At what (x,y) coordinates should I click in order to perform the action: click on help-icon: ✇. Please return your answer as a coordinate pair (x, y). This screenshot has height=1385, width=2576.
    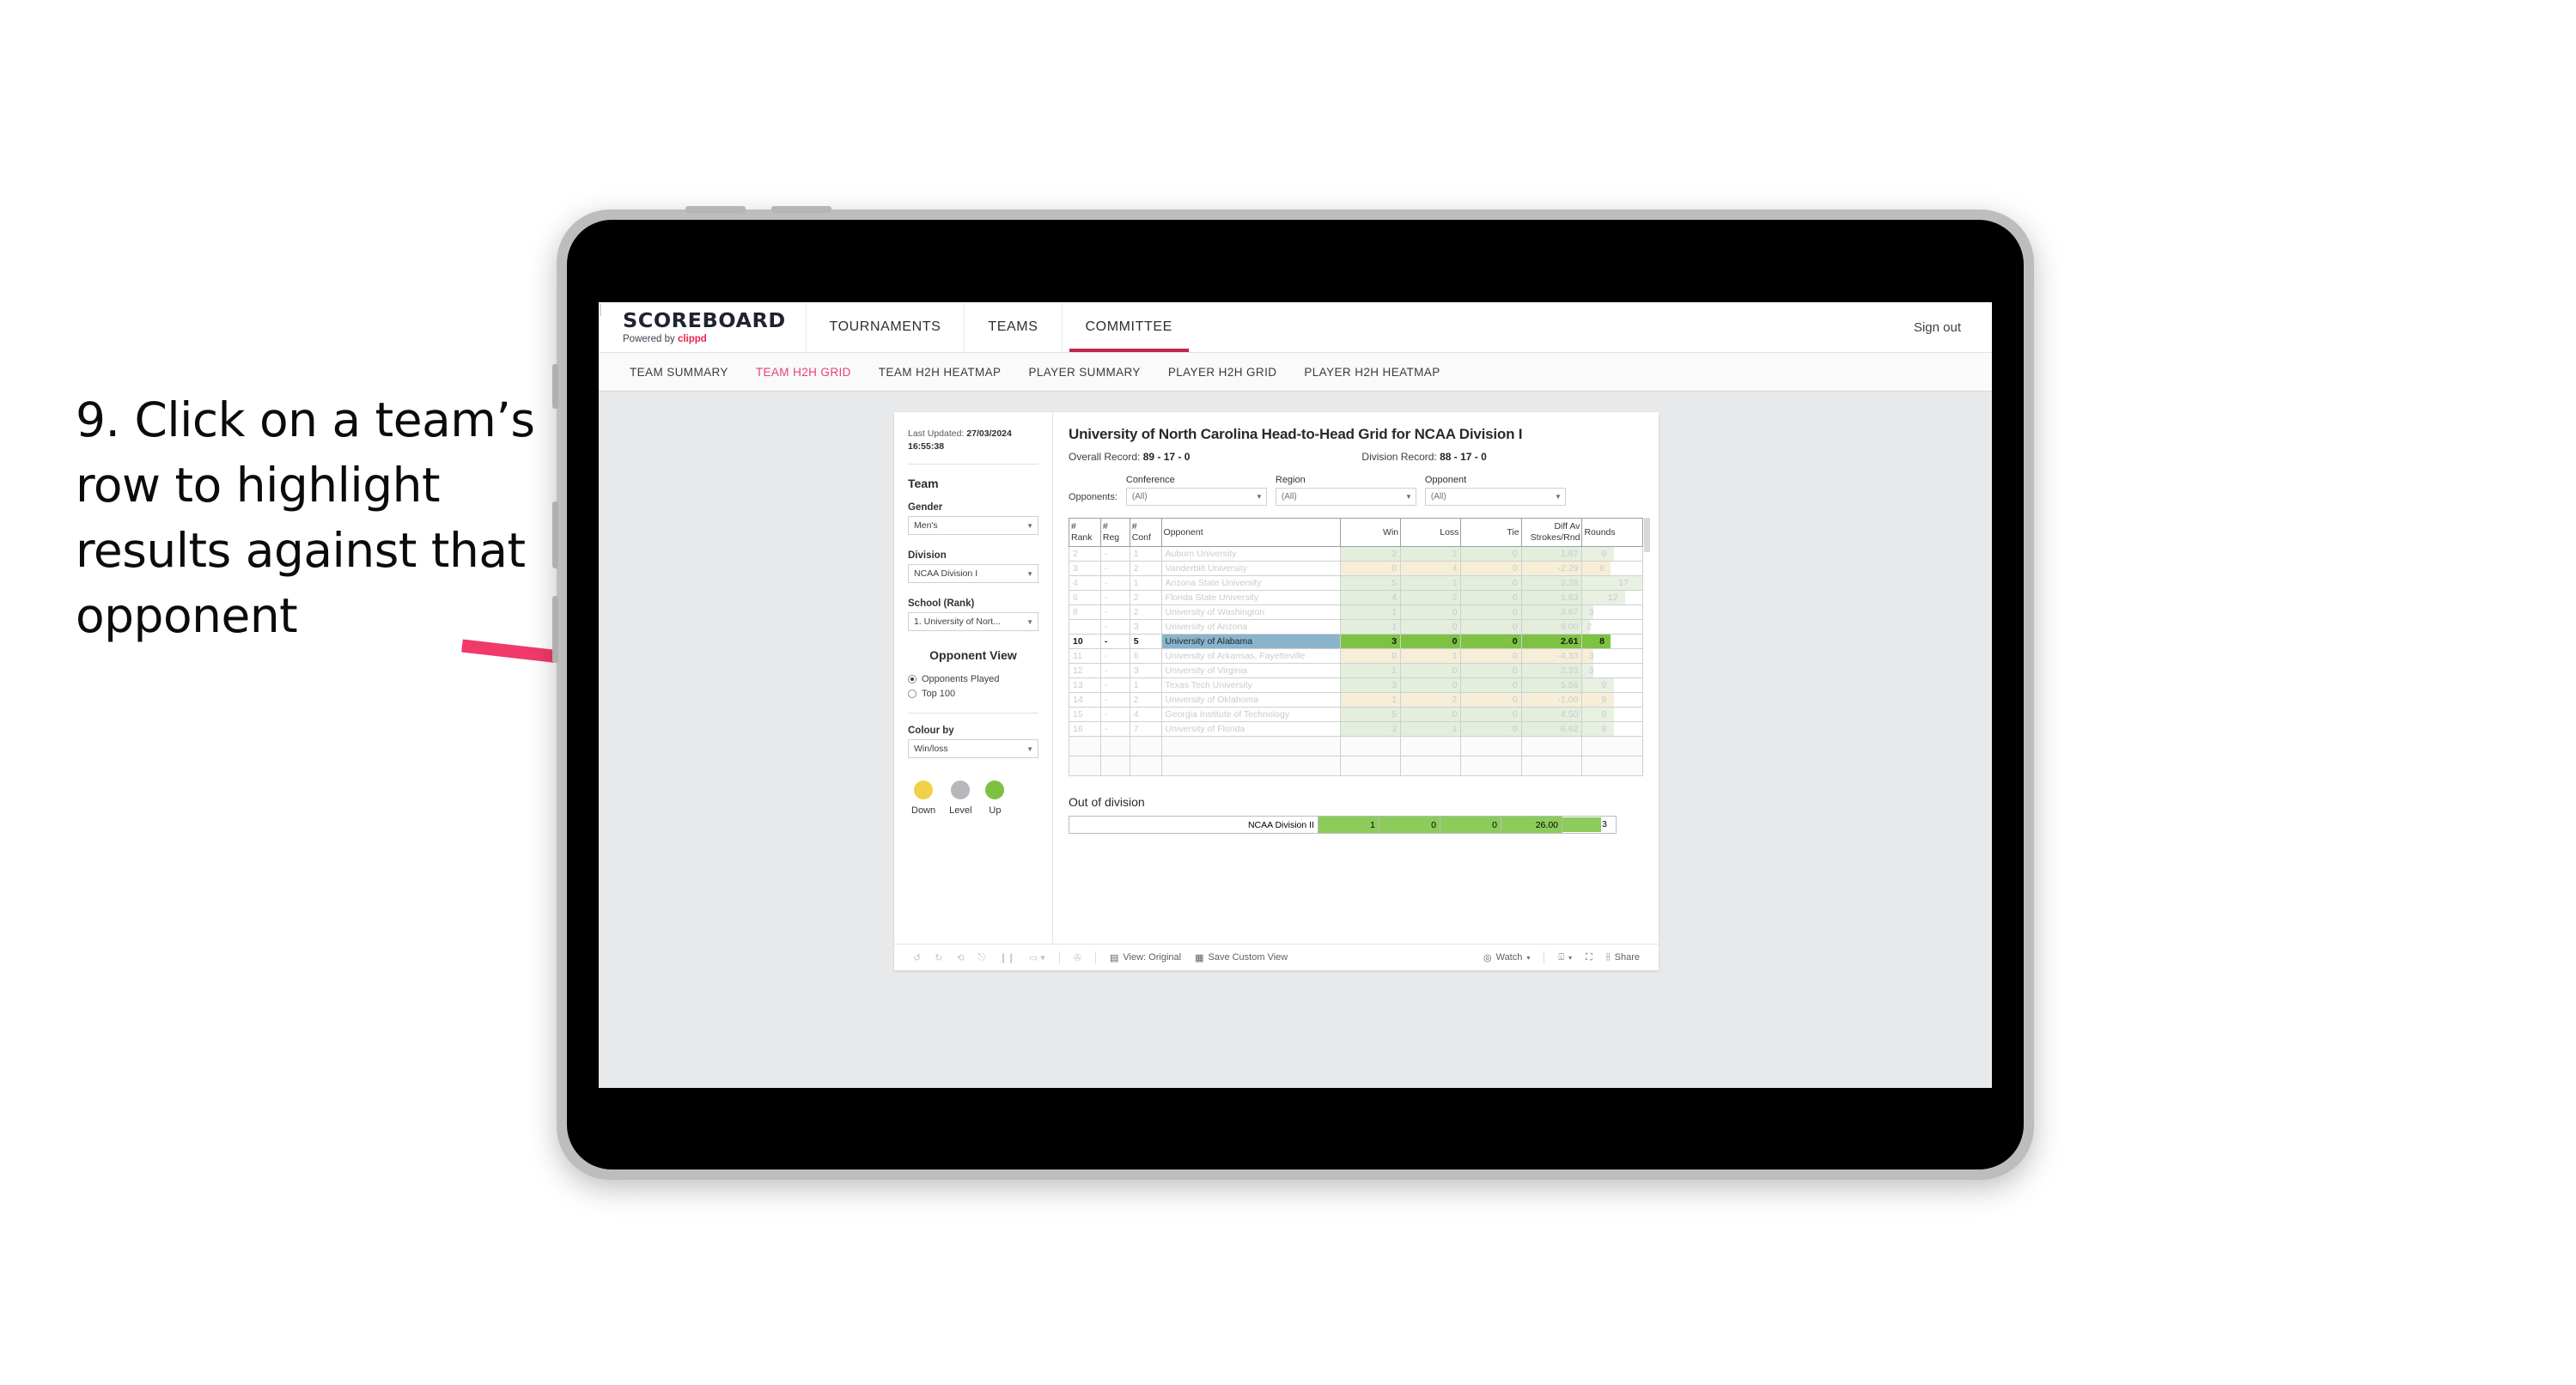
    Looking at the image, I should click on (1077, 957).